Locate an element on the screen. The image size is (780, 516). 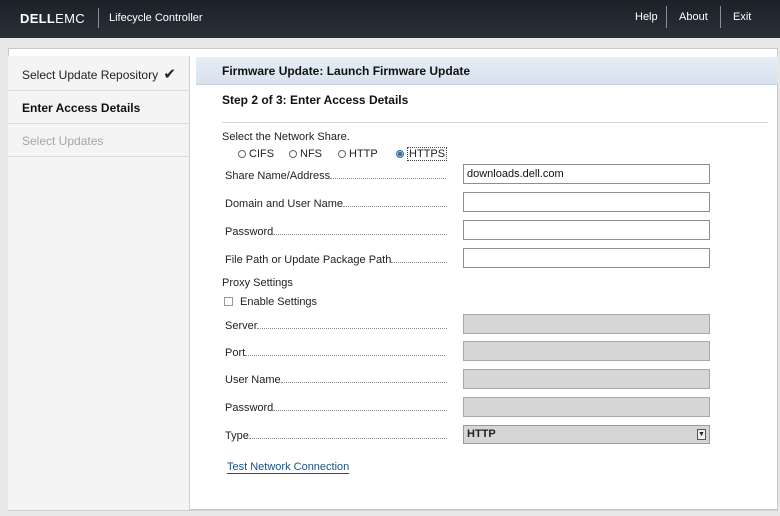
about-link: About is located at coordinates (693, 17).